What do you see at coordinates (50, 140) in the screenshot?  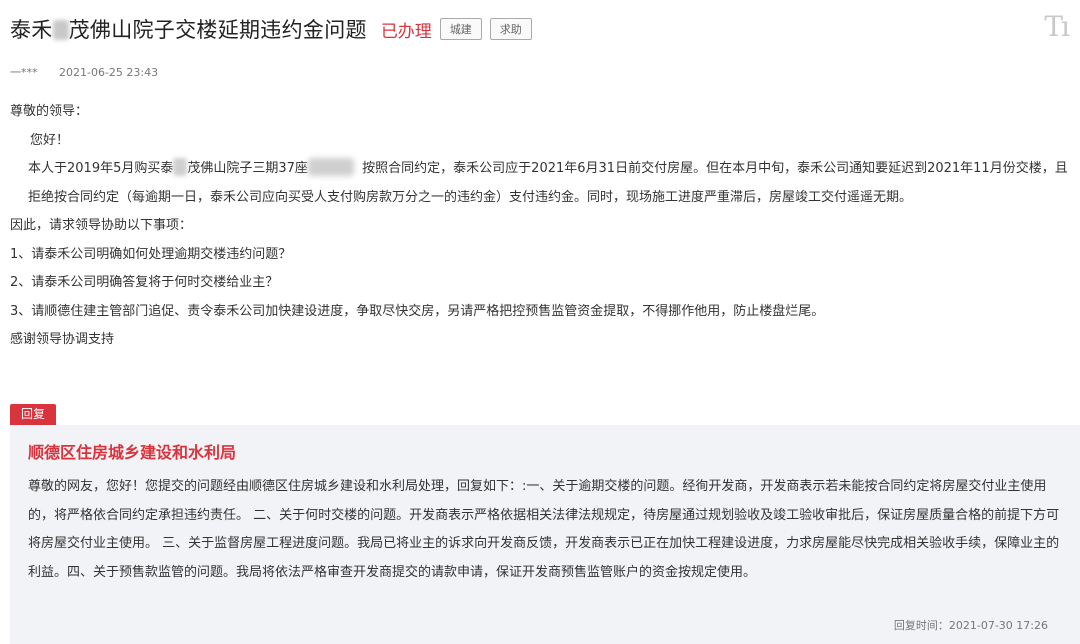 I see `letter-greeting: 您好！` at bounding box center [50, 140].